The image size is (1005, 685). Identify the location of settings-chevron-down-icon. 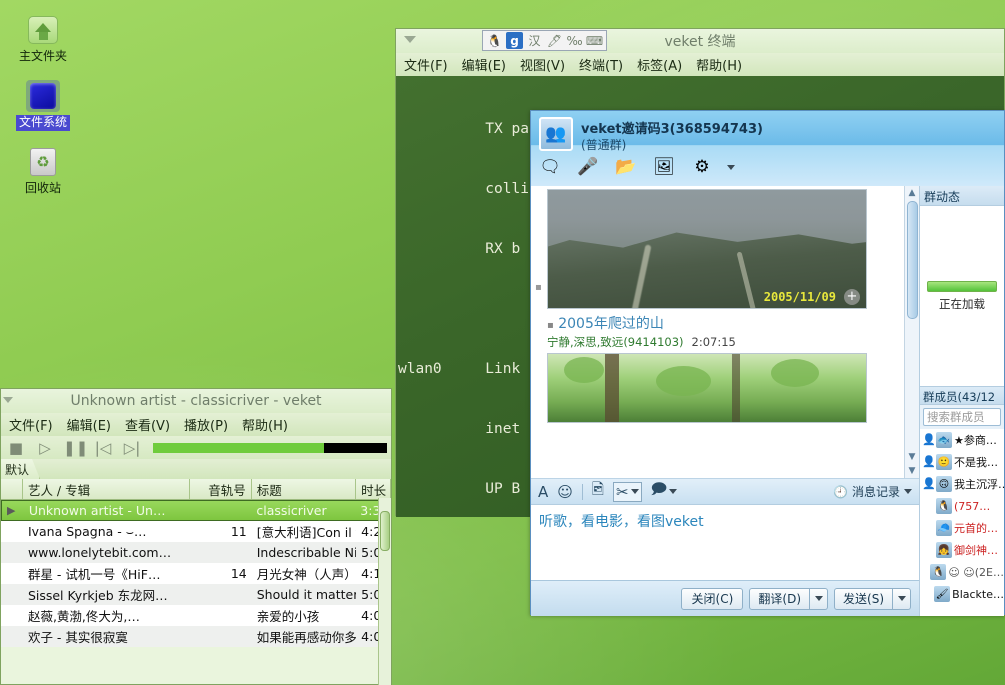
(731, 167).